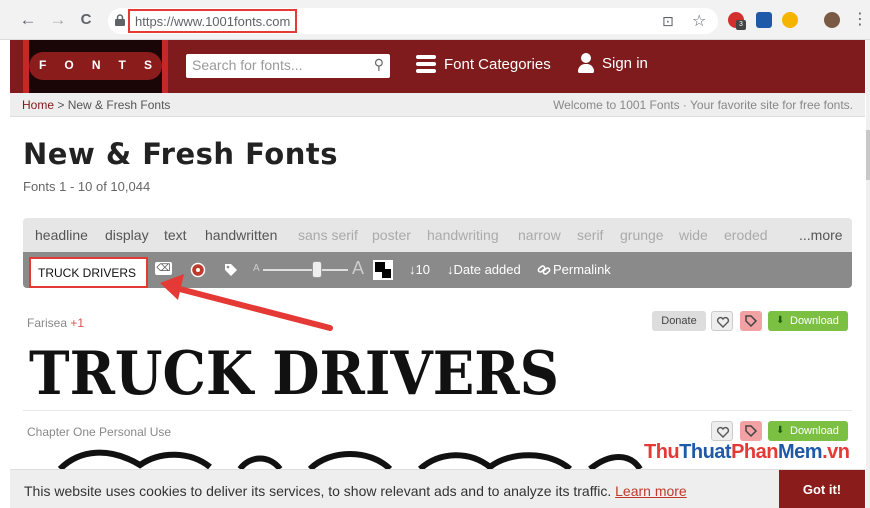  Describe the element at coordinates (86, 20) in the screenshot. I see `reload-icon: C` at that location.